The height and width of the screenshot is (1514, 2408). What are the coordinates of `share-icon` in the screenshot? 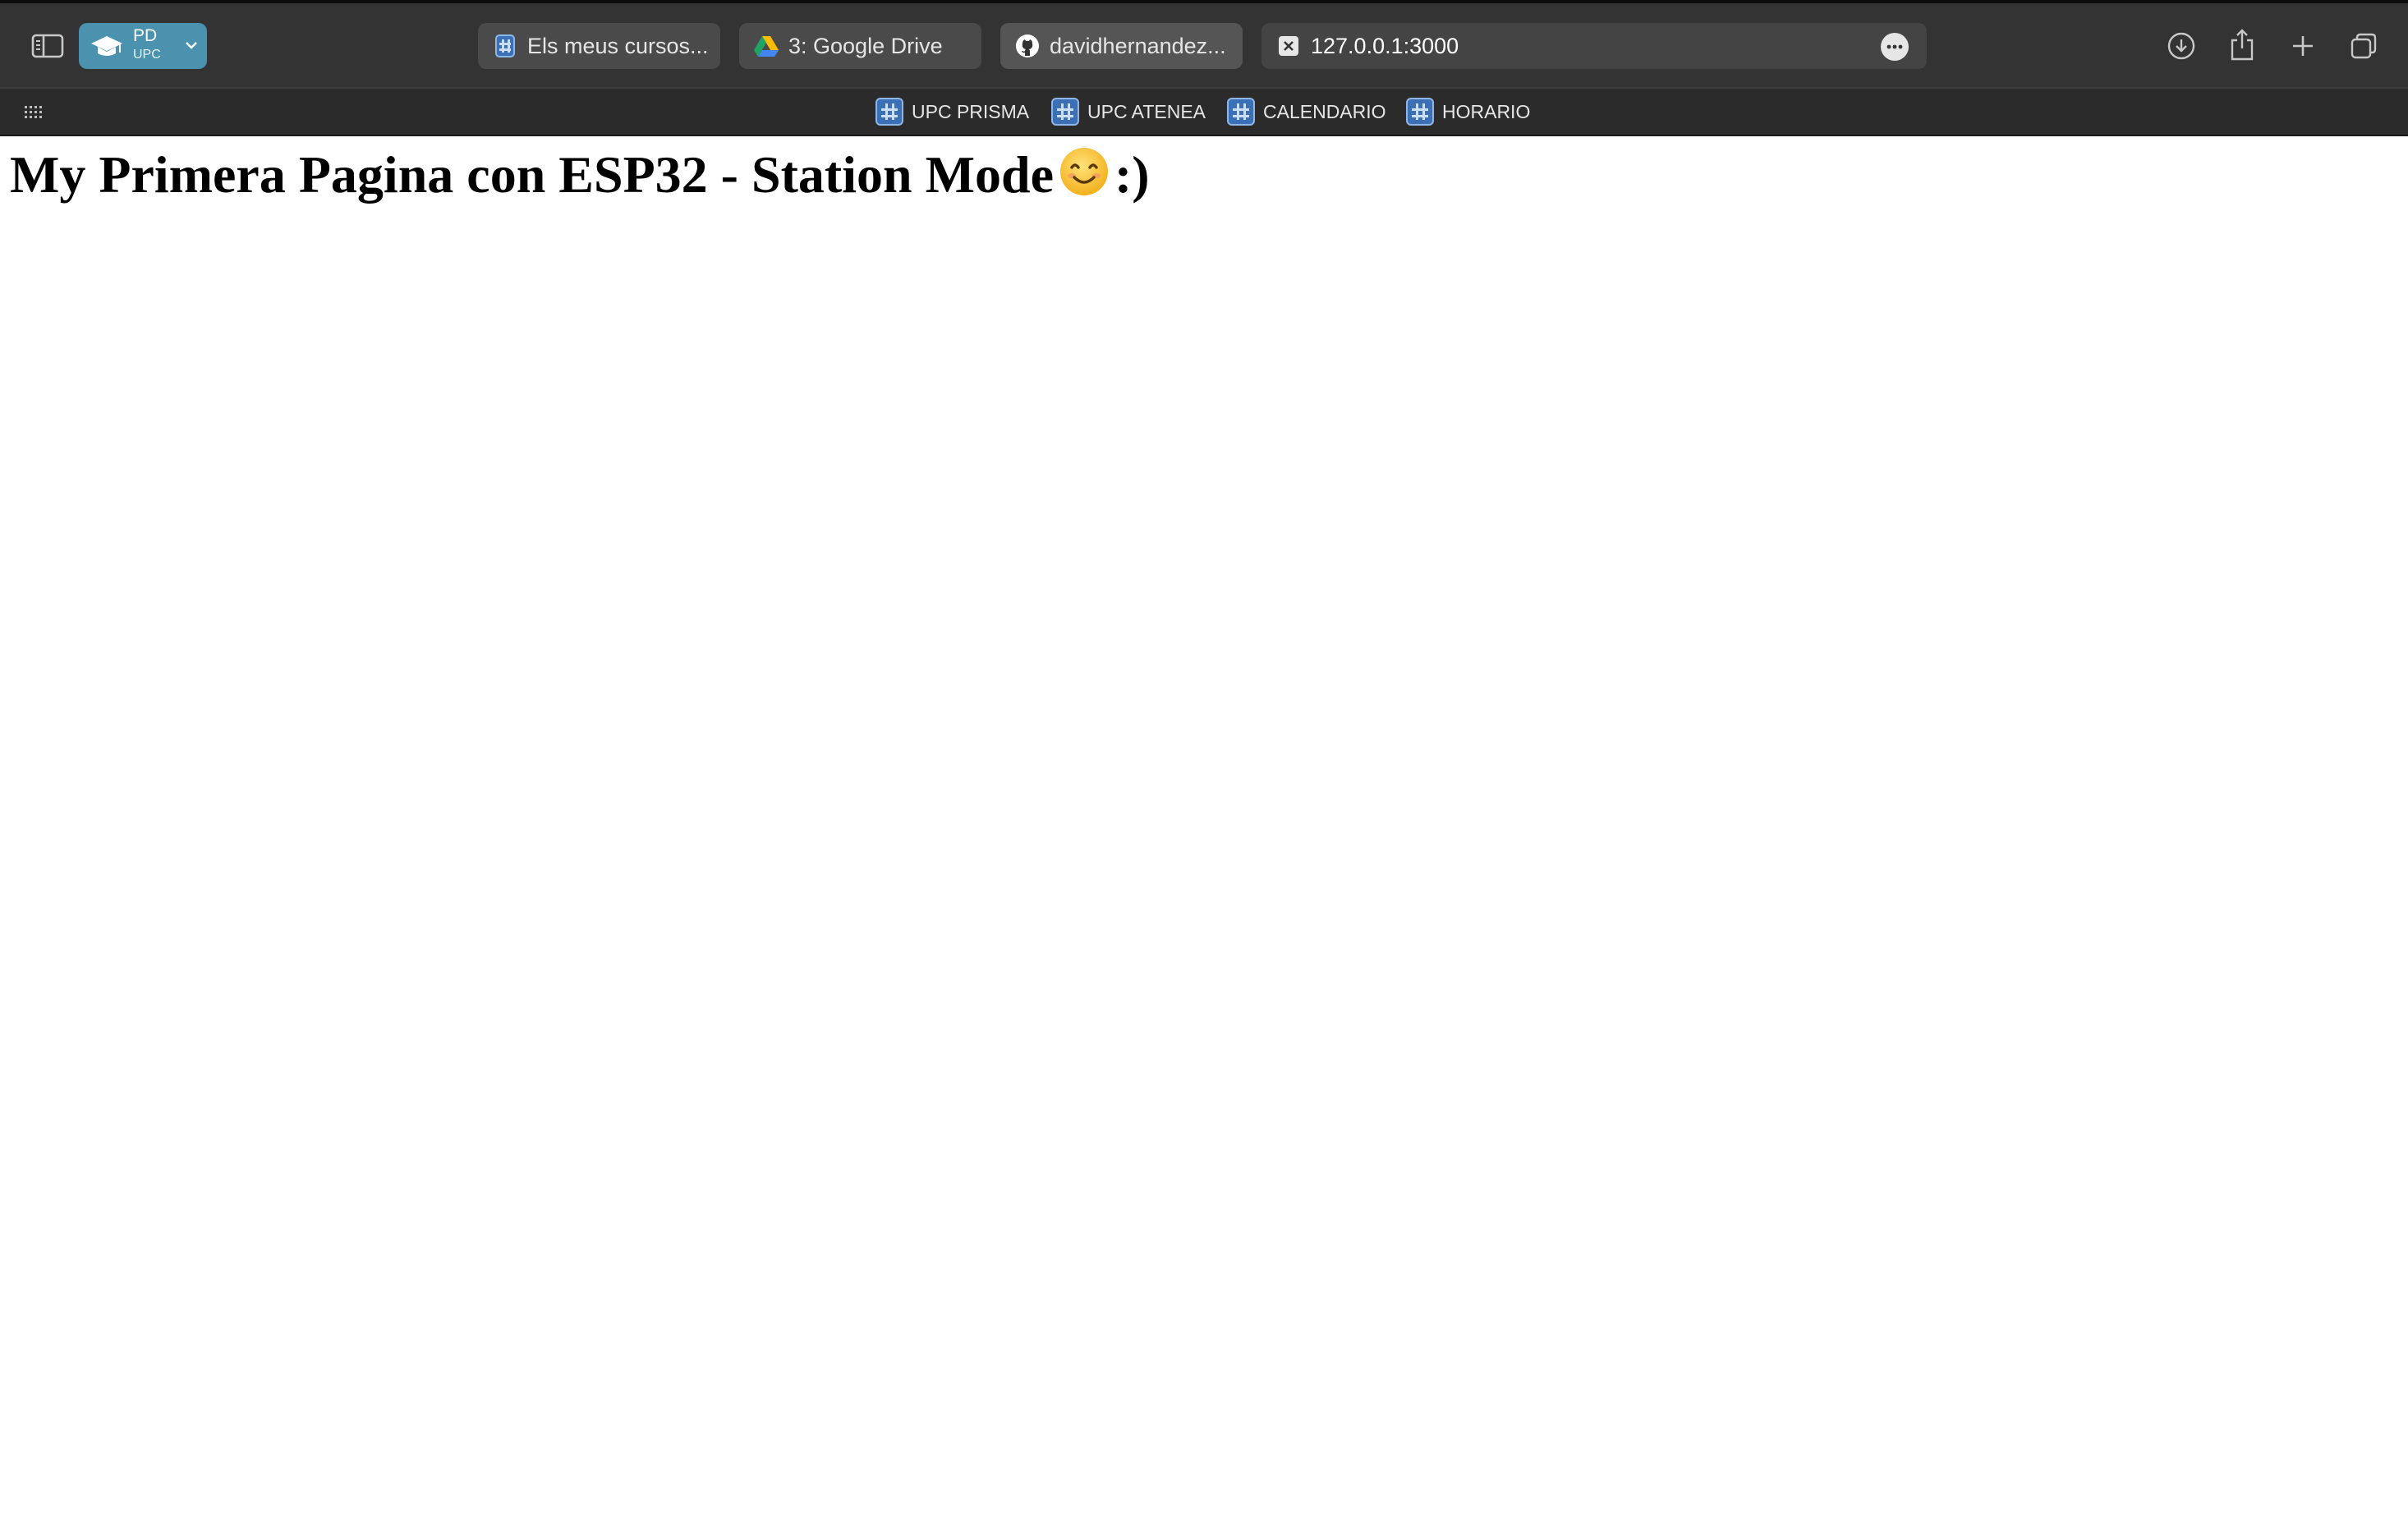 It's located at (2242, 44).